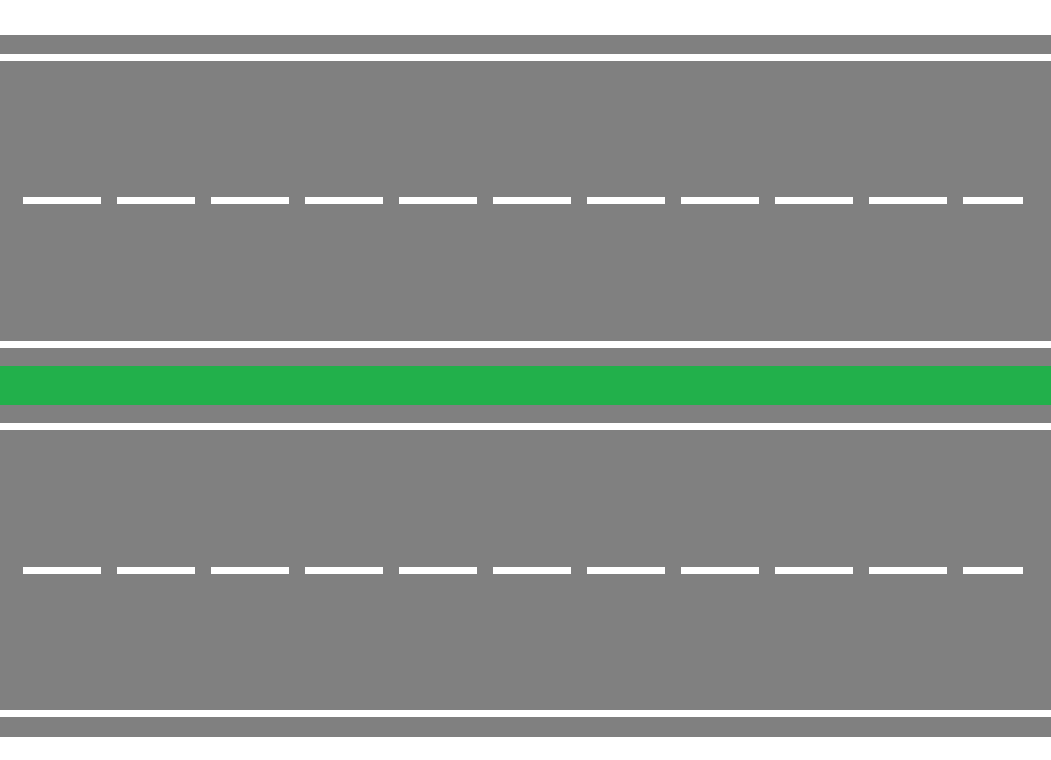 The width and height of the screenshot is (1051, 760). I want to click on median-strip, so click(525, 385).